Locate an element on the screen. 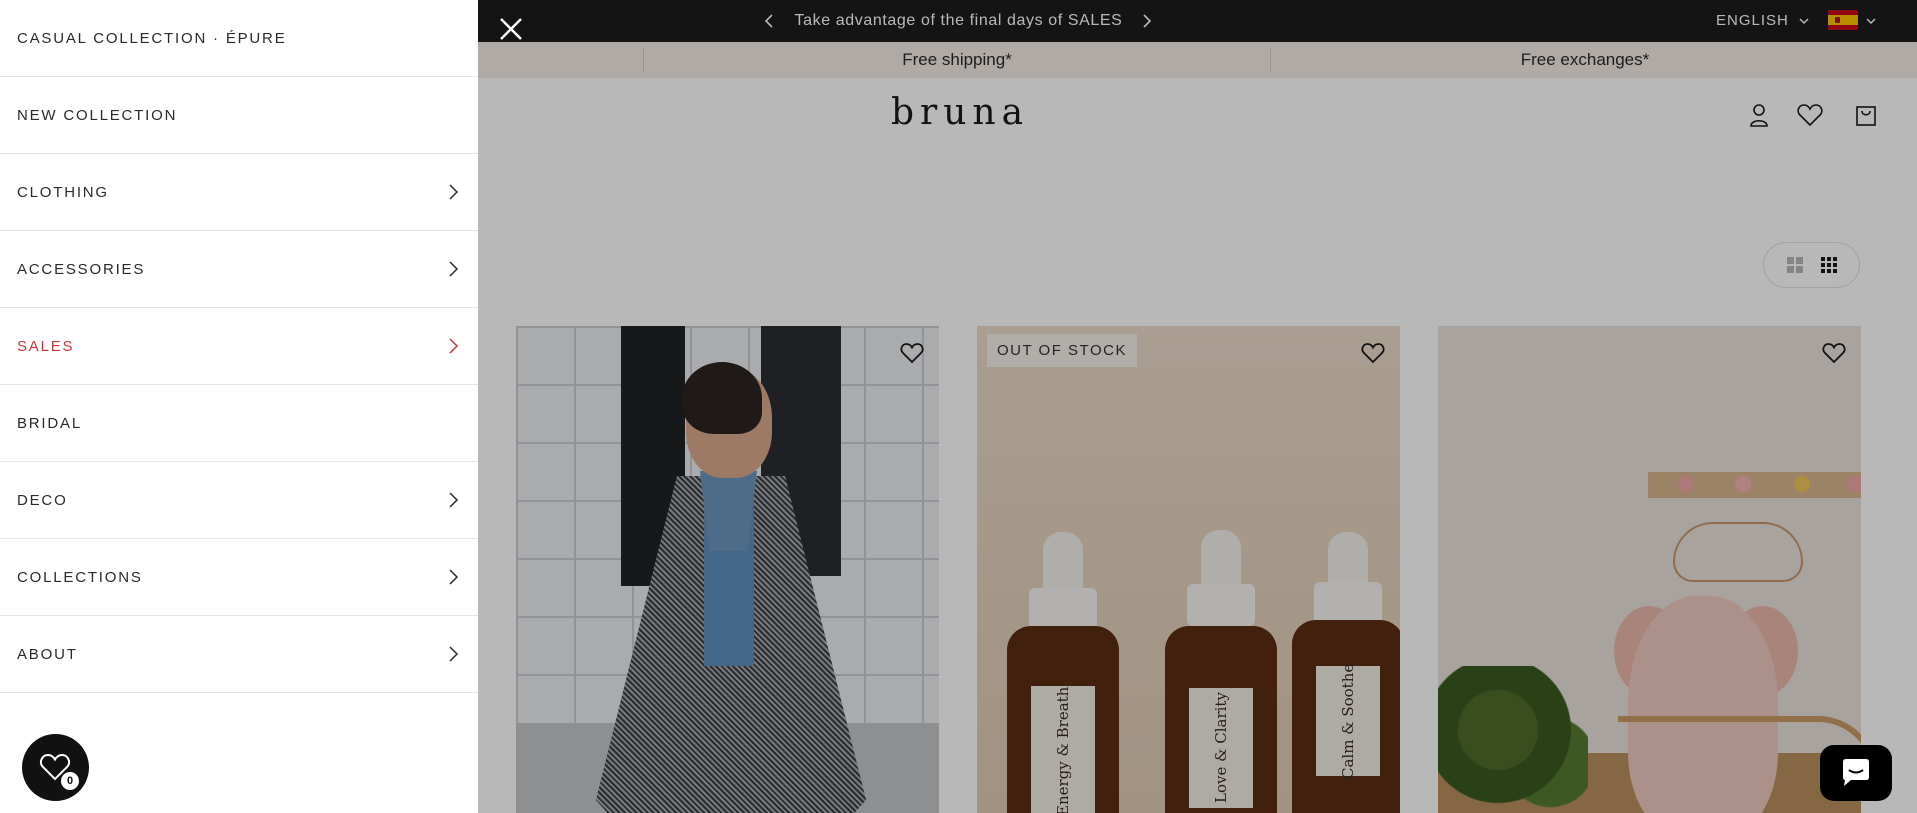  menu-item-label: CLOTHING is located at coordinates (63, 192).